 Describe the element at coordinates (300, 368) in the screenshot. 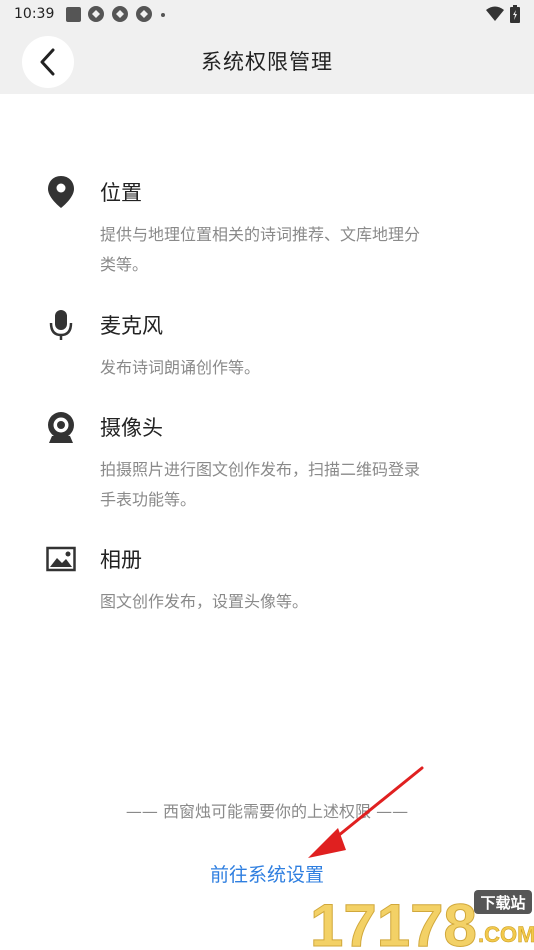

I see `permission-description: 发布诗词朗诵创作等。` at that location.